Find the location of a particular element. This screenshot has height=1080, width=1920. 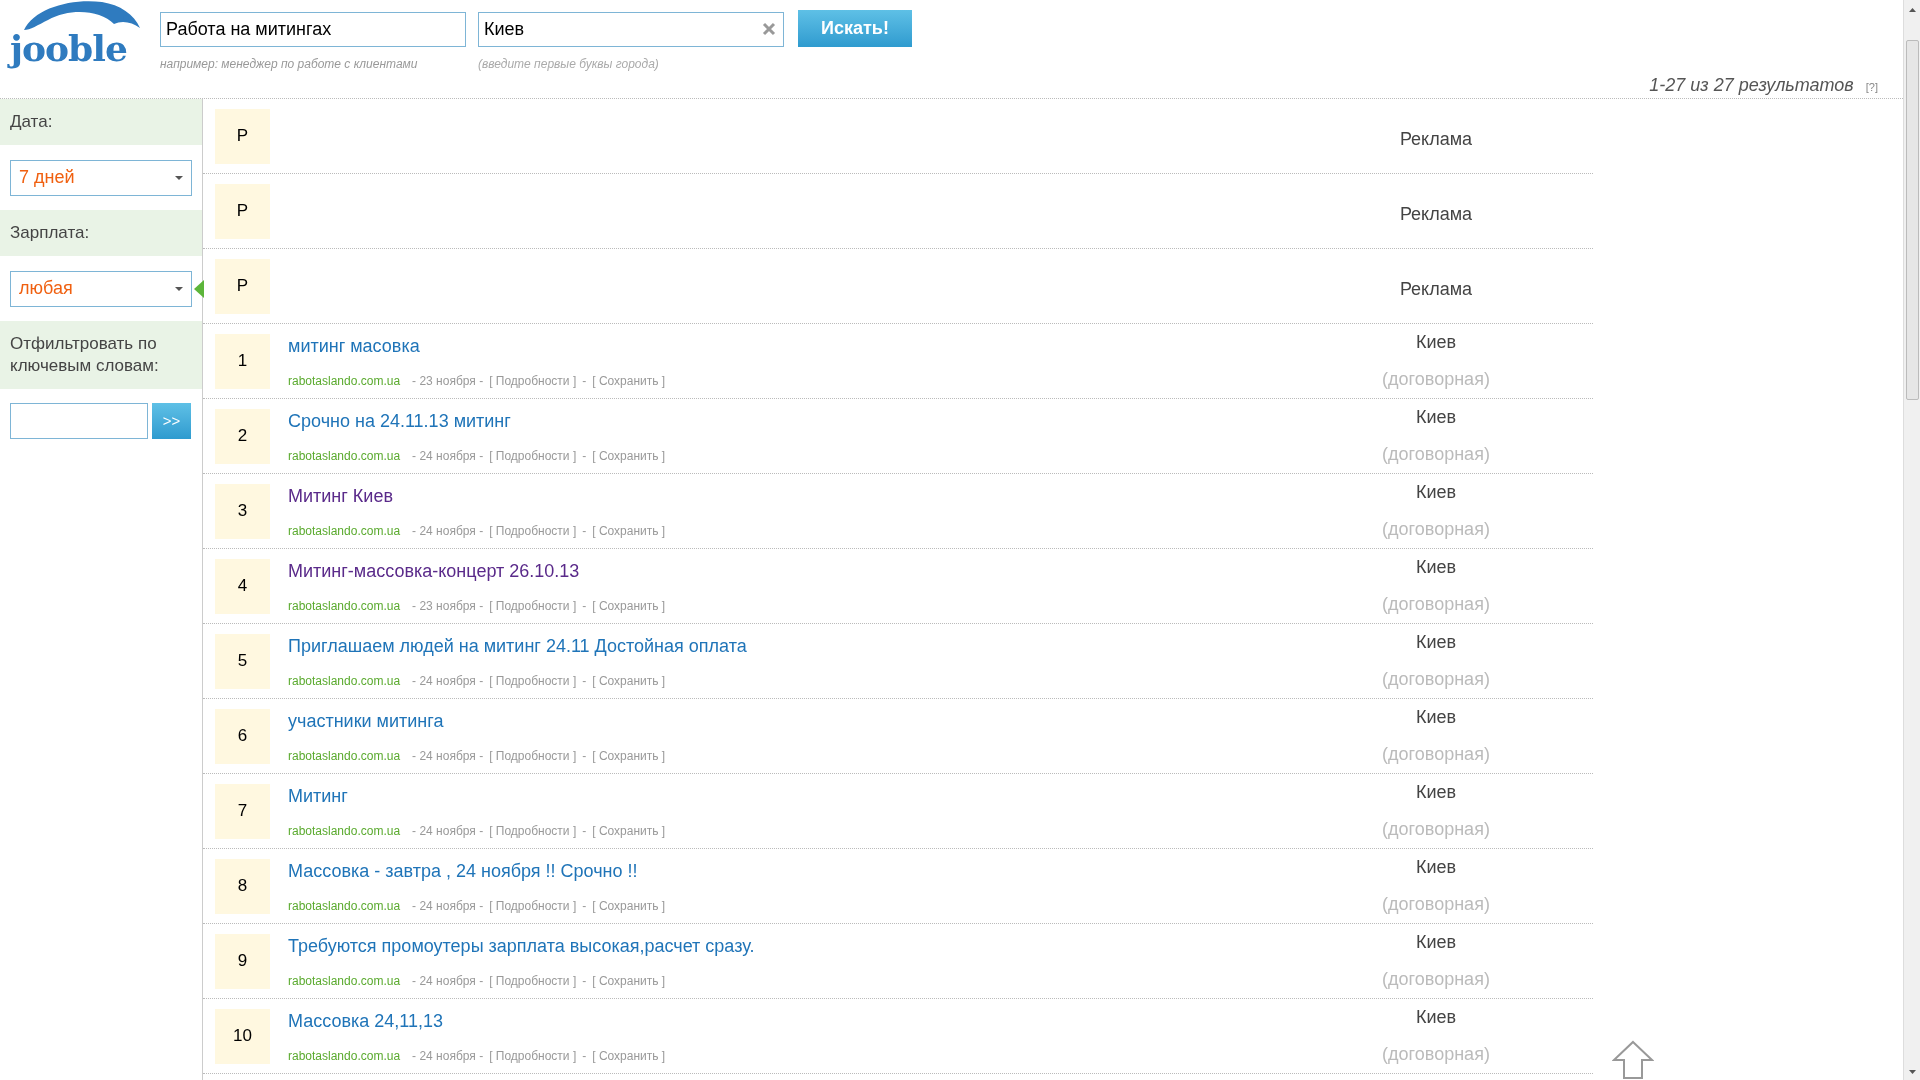

result-number: 7 is located at coordinates (242, 811).